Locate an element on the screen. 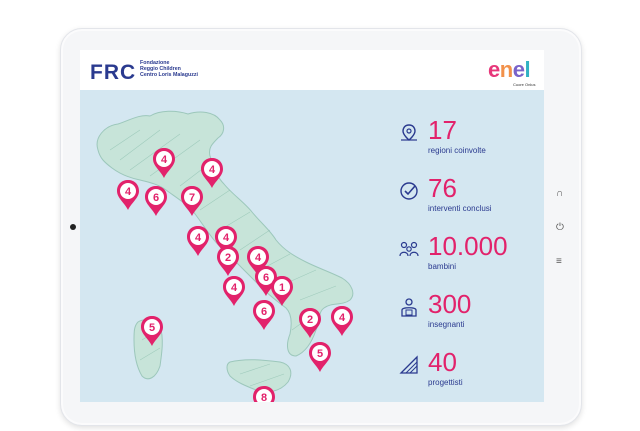 The image size is (640, 431). teacher-icon is located at coordinates (409, 307).